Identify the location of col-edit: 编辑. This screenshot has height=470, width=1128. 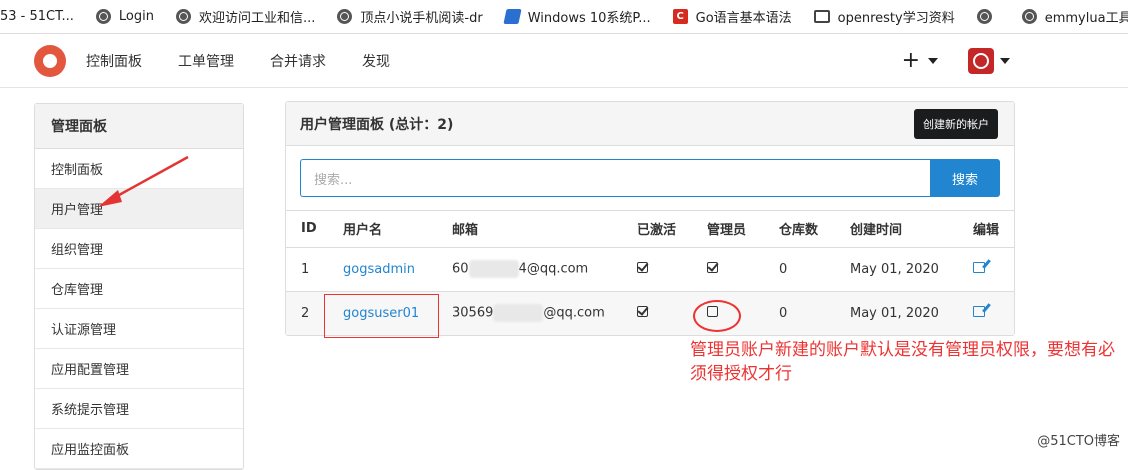
(986, 229).